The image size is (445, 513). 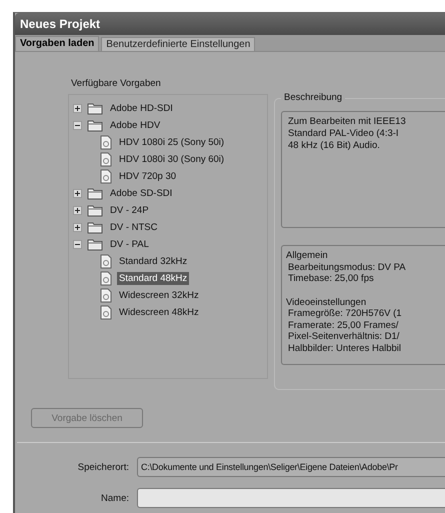 I want to click on details-line: Timebase: 25,00 fps, so click(x=331, y=278).